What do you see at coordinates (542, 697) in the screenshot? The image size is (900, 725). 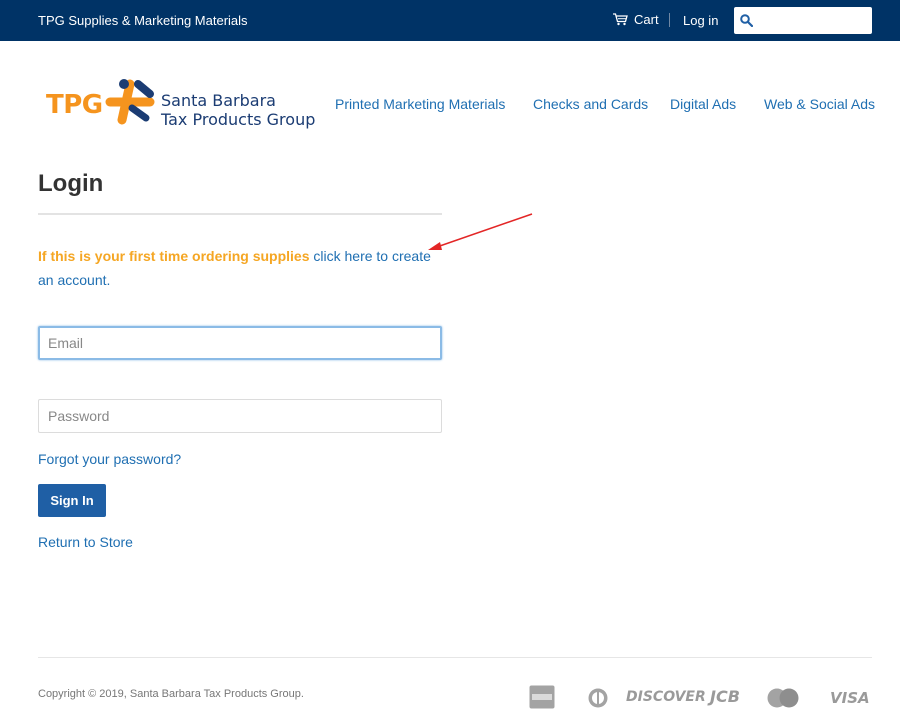 I see `american-express-icon` at bounding box center [542, 697].